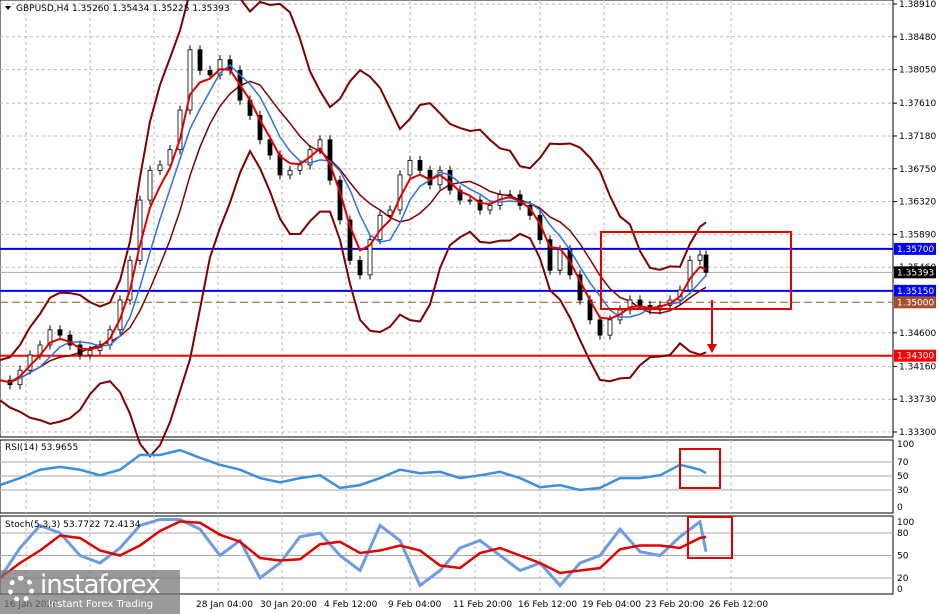 The height and width of the screenshot is (614, 939). Describe the element at coordinates (905, 445) in the screenshot. I see `rsi-tick-label: 100` at that location.